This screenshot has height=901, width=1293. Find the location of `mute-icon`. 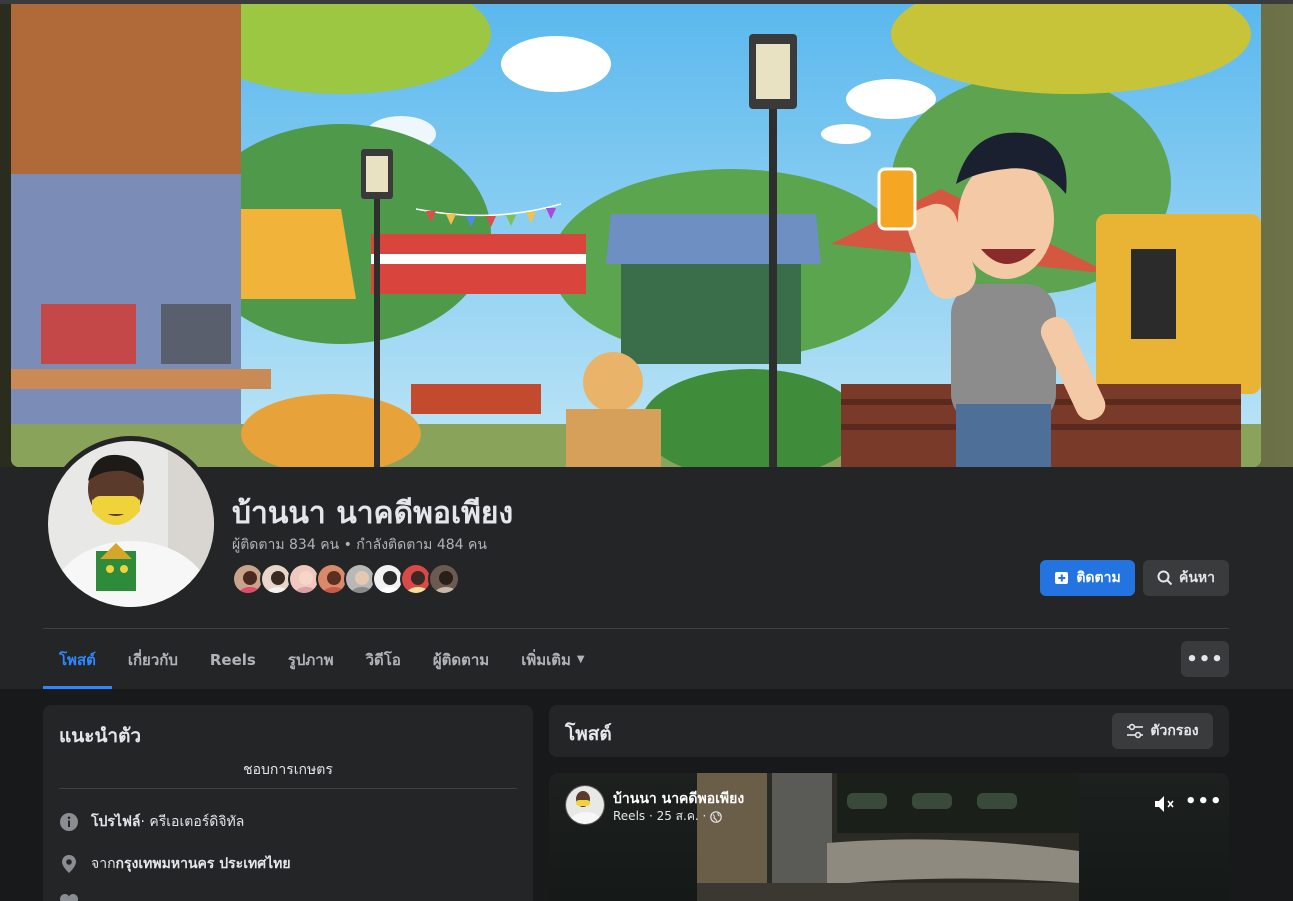

mute-icon is located at coordinates (1164, 804).